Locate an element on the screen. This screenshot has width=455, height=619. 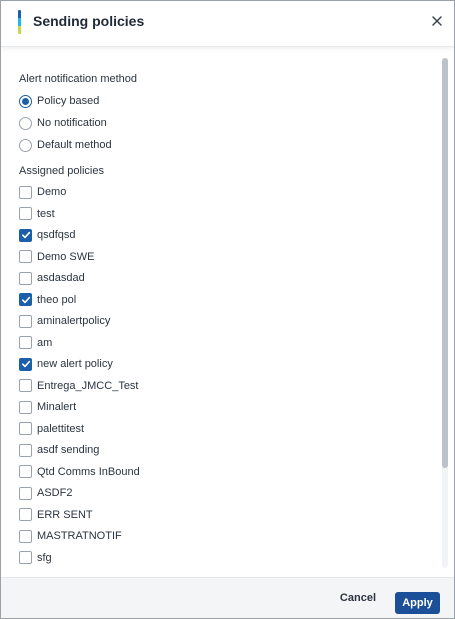
policy-label: Minalert is located at coordinates (57, 407).